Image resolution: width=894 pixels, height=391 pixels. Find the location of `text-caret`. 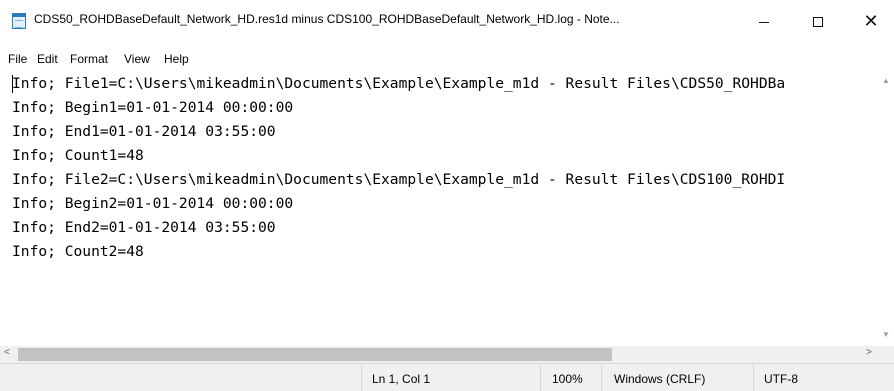

text-caret is located at coordinates (12, 84).